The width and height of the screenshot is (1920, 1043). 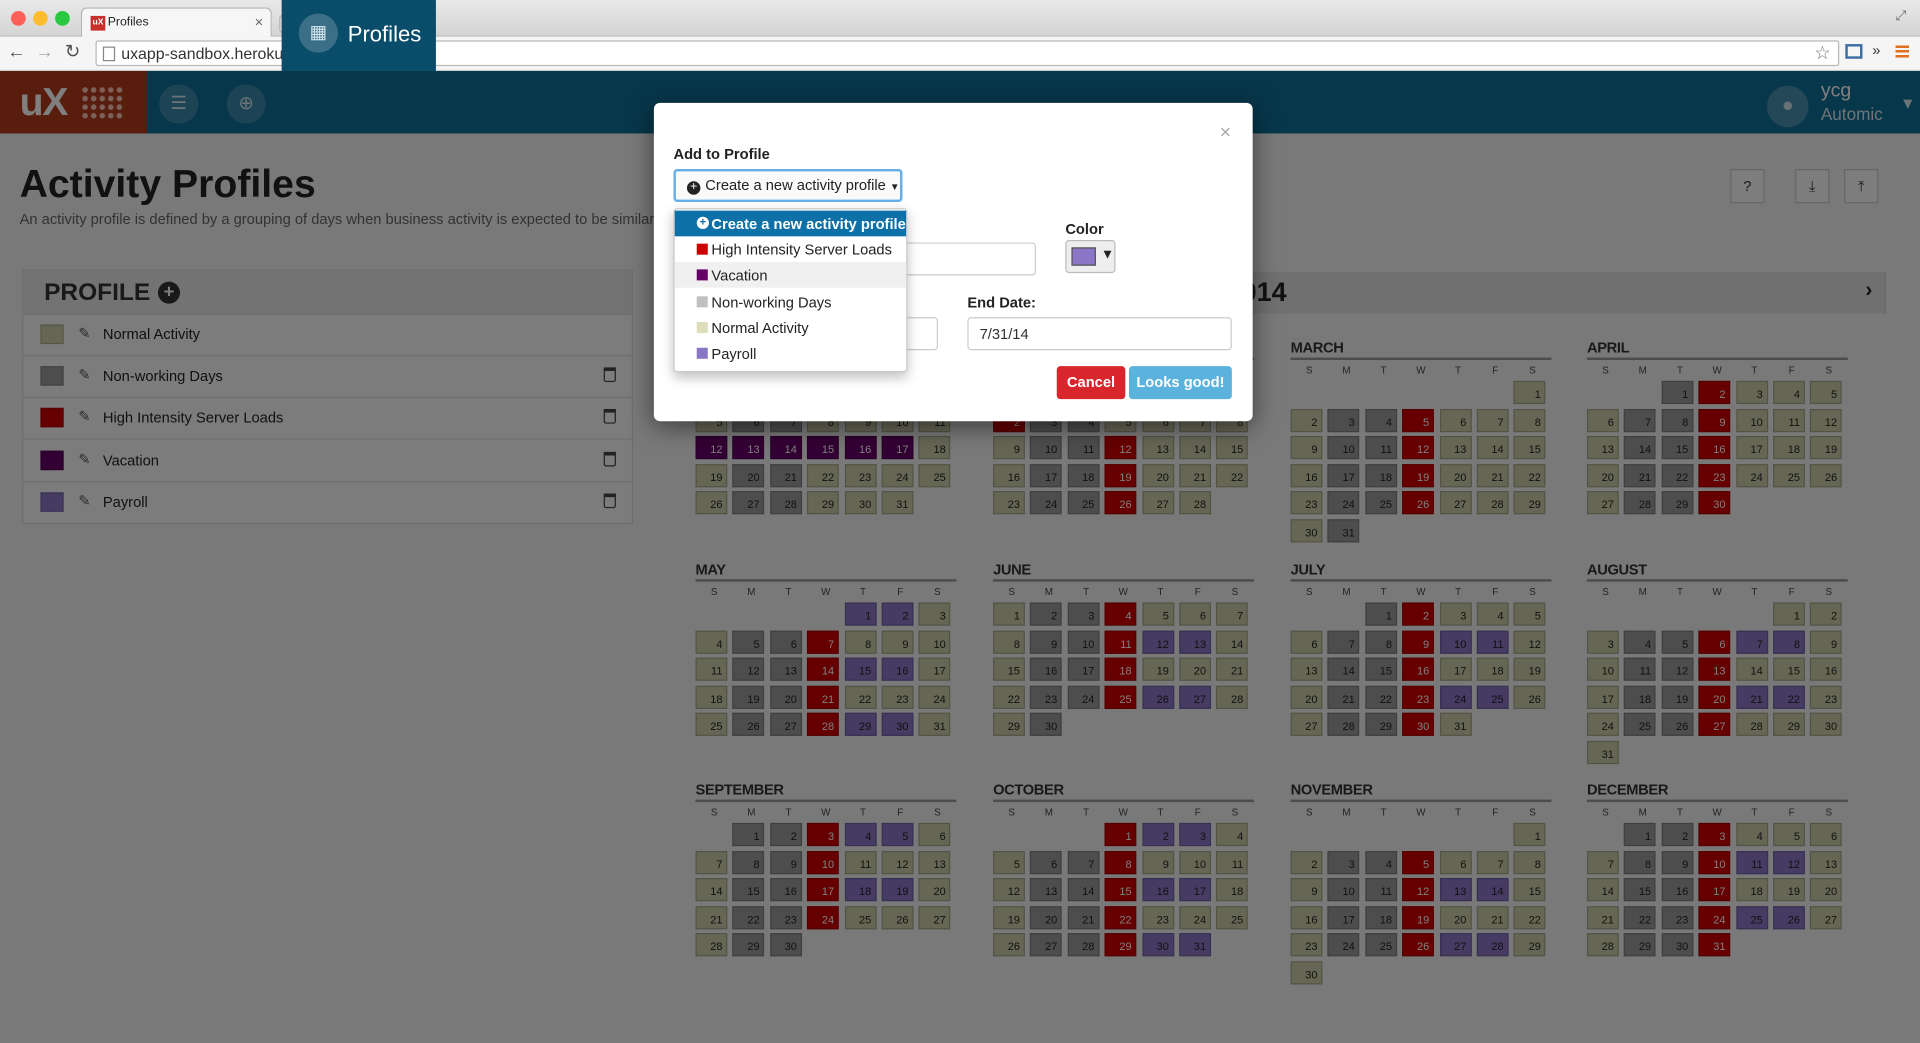 I want to click on bookmark-star-icon: ☆, so click(x=1822, y=53).